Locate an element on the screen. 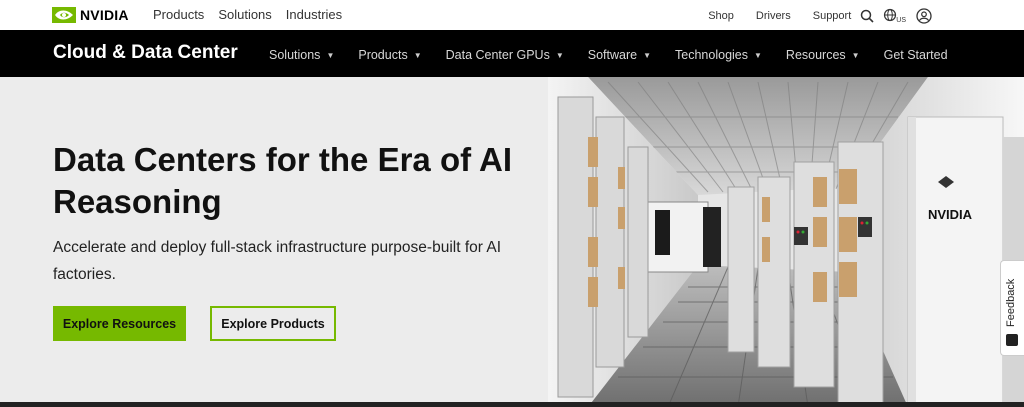 Image resolution: width=1024 pixels, height=407 pixels. section-title: Cloud & Data Center is located at coordinates (145, 53).